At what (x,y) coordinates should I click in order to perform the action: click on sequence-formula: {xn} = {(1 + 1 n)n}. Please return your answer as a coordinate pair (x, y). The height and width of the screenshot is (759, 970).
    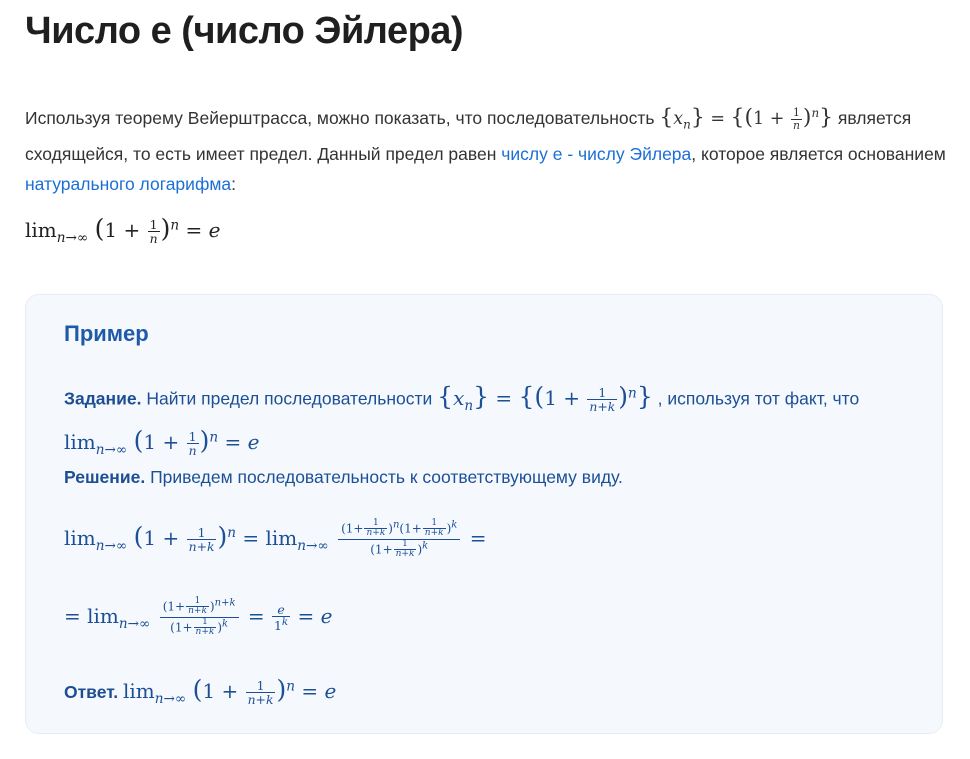
    Looking at the image, I should click on (746, 118).